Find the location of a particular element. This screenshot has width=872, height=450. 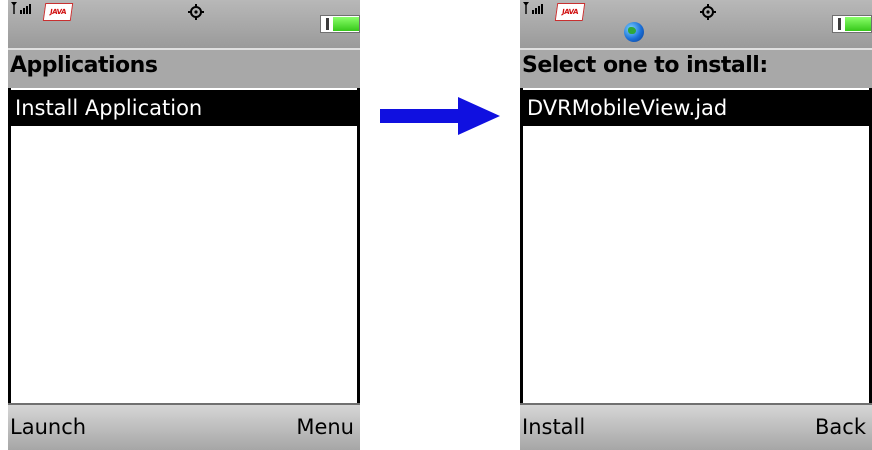

menu-softkey: Menu is located at coordinates (325, 427).